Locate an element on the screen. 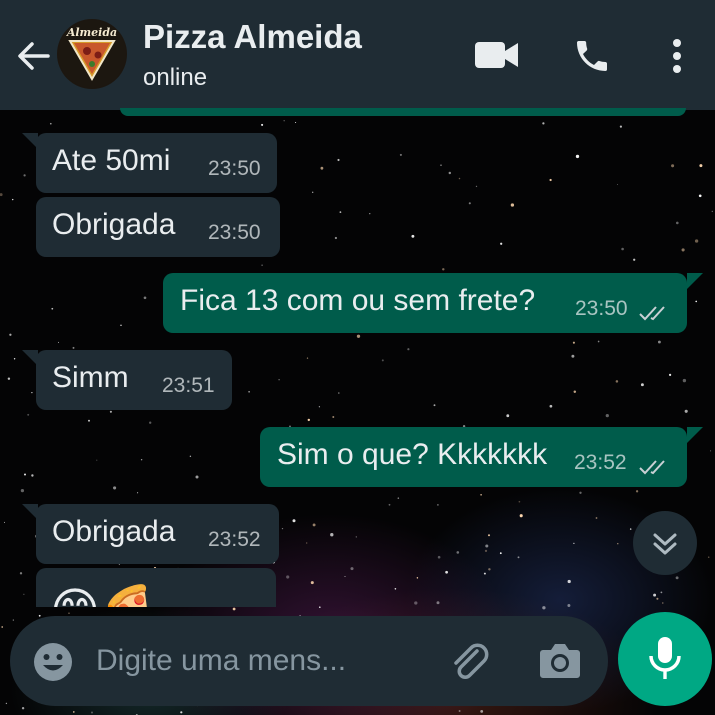  message-incoming: Ate 50mi 23:50 is located at coordinates (156, 163).